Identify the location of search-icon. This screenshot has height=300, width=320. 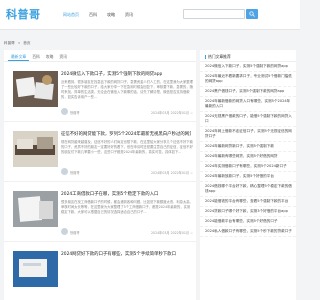
(252, 14).